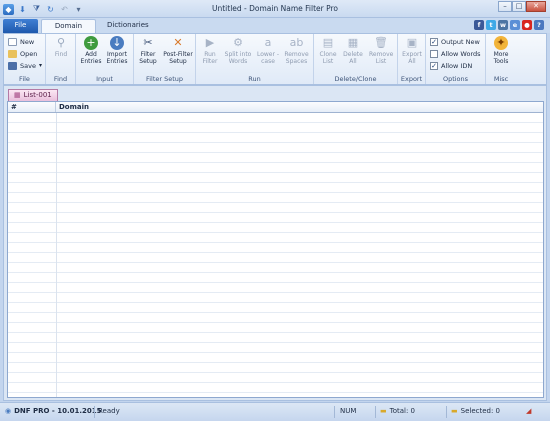 The image size is (550, 421). What do you see at coordinates (397, 411) in the screenshot?
I see `total-count: ▬ Total: 0` at bounding box center [397, 411].